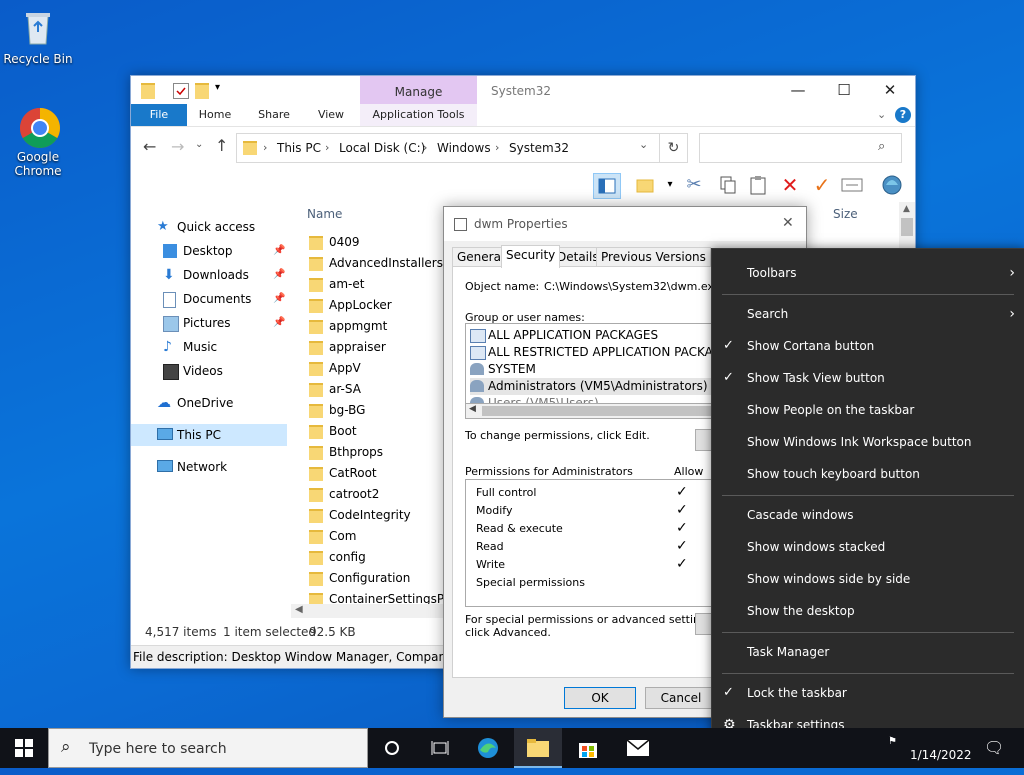 The width and height of the screenshot is (1024, 775). What do you see at coordinates (221, 145) in the screenshot?
I see `up-arrow-icon: ↑` at bounding box center [221, 145].